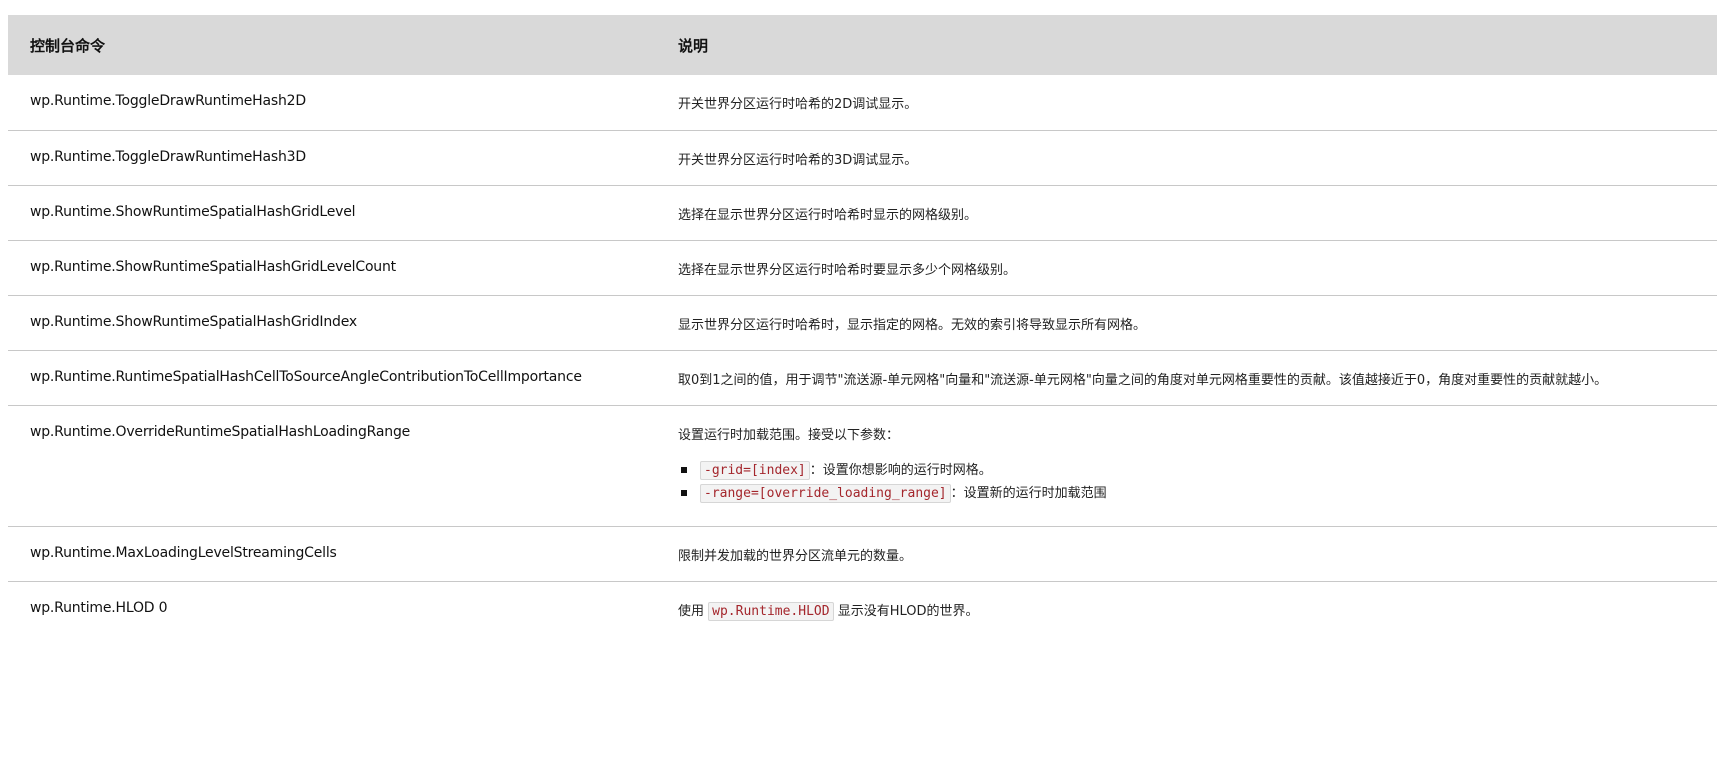 The image size is (1717, 774). Describe the element at coordinates (795, 556) in the screenshot. I see `description-cell: 限制并发加载的世界分区流单元的数量。` at that location.